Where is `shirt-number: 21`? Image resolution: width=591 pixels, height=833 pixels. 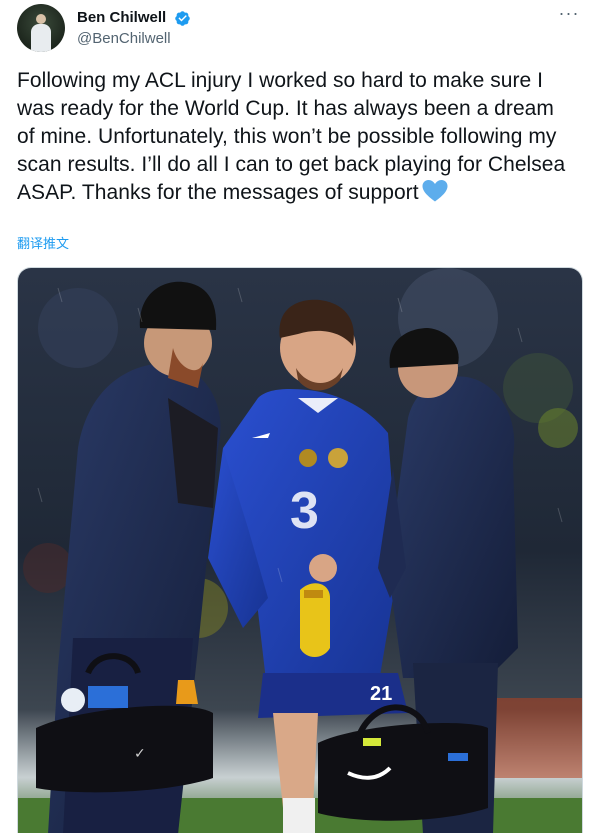 shirt-number: 21 is located at coordinates (381, 694).